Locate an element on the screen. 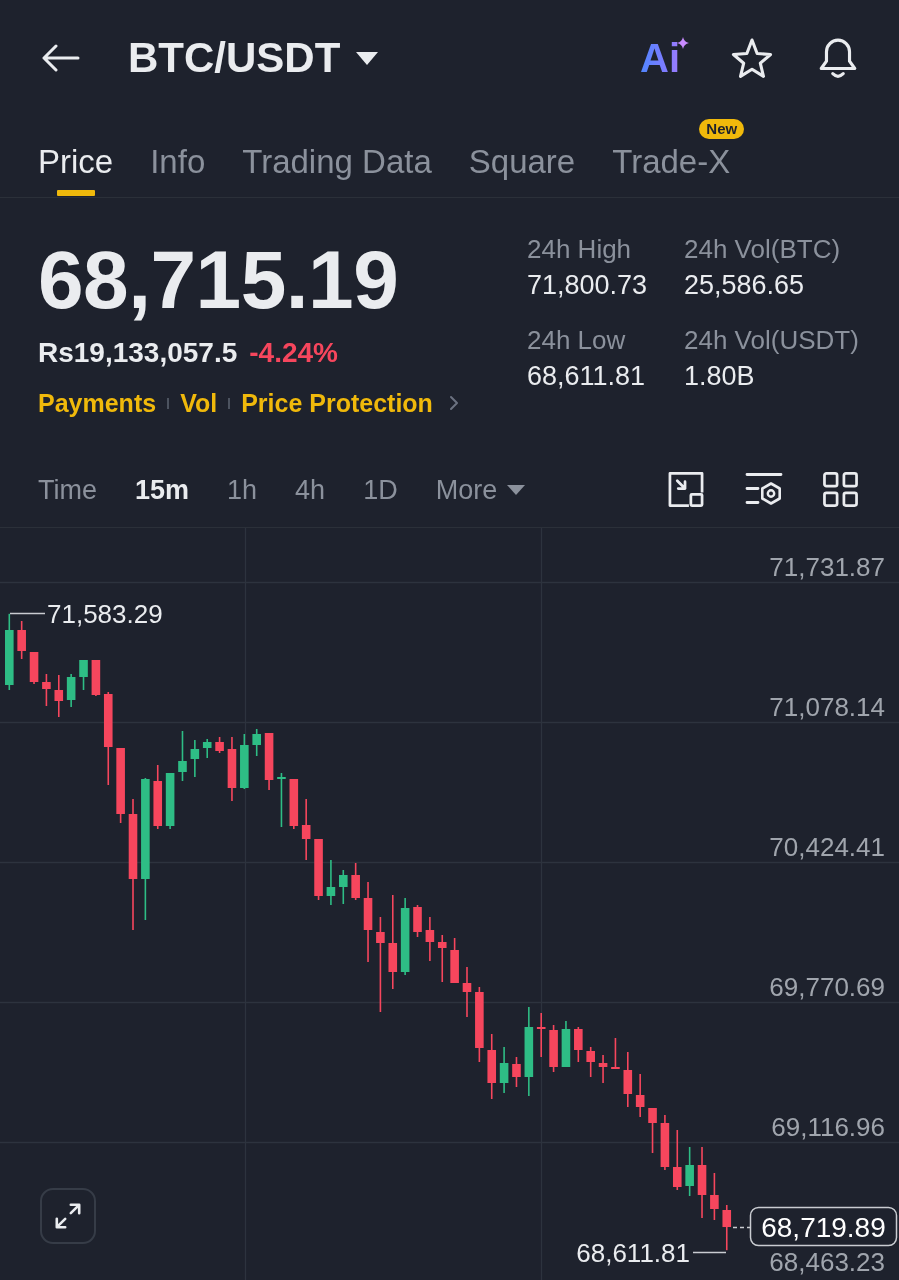  feature-link: Price Protection is located at coordinates (337, 403).